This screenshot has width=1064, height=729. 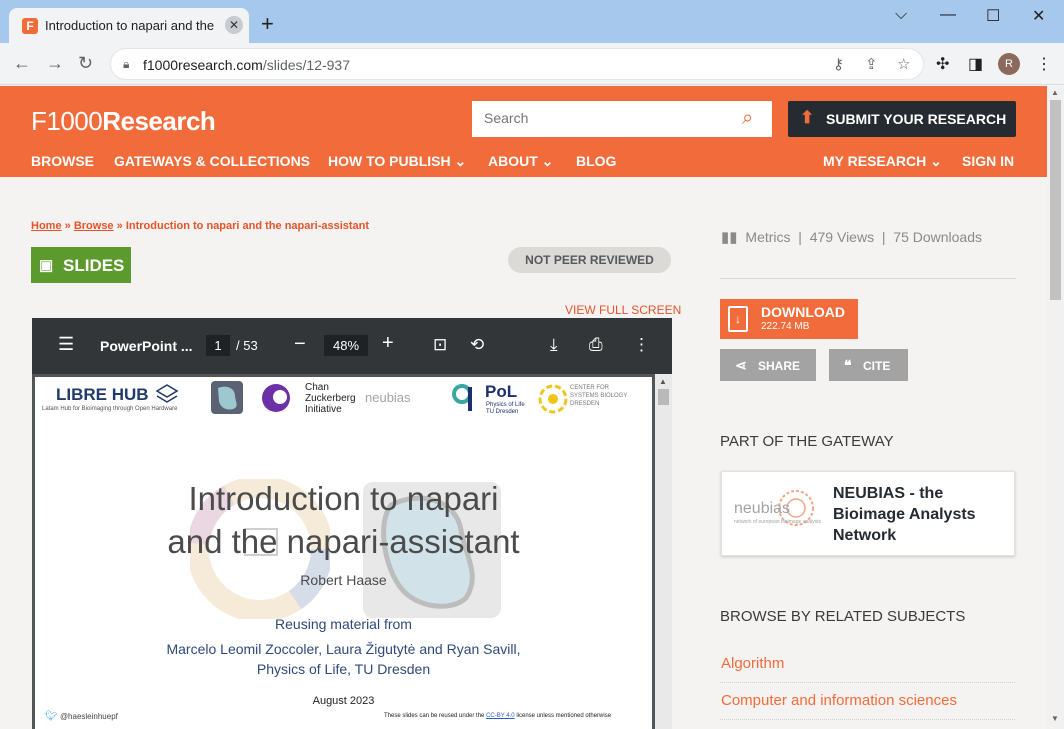 I want to click on divider, so click(x=867, y=719).